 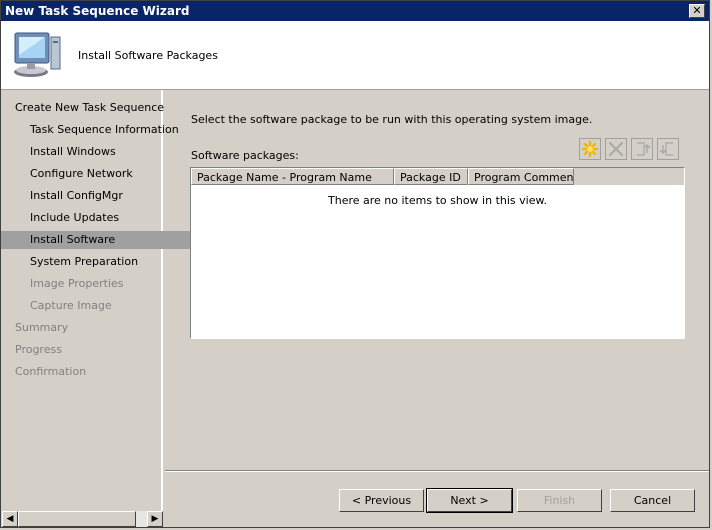 I want to click on move-up-button, so click(x=642, y=149).